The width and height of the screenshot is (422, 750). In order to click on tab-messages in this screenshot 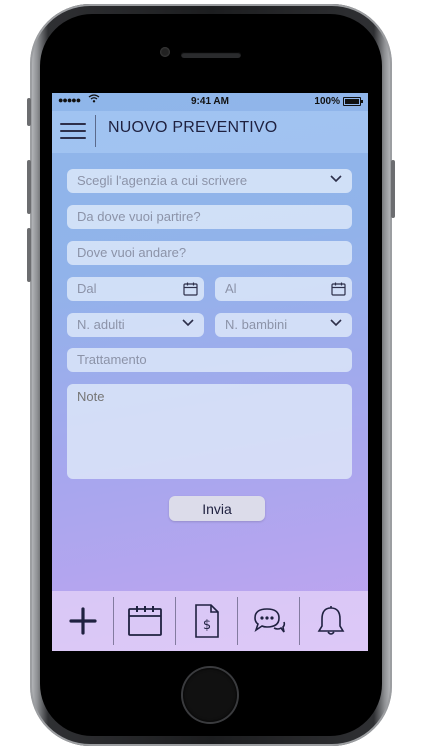, I will do `click(269, 621)`.